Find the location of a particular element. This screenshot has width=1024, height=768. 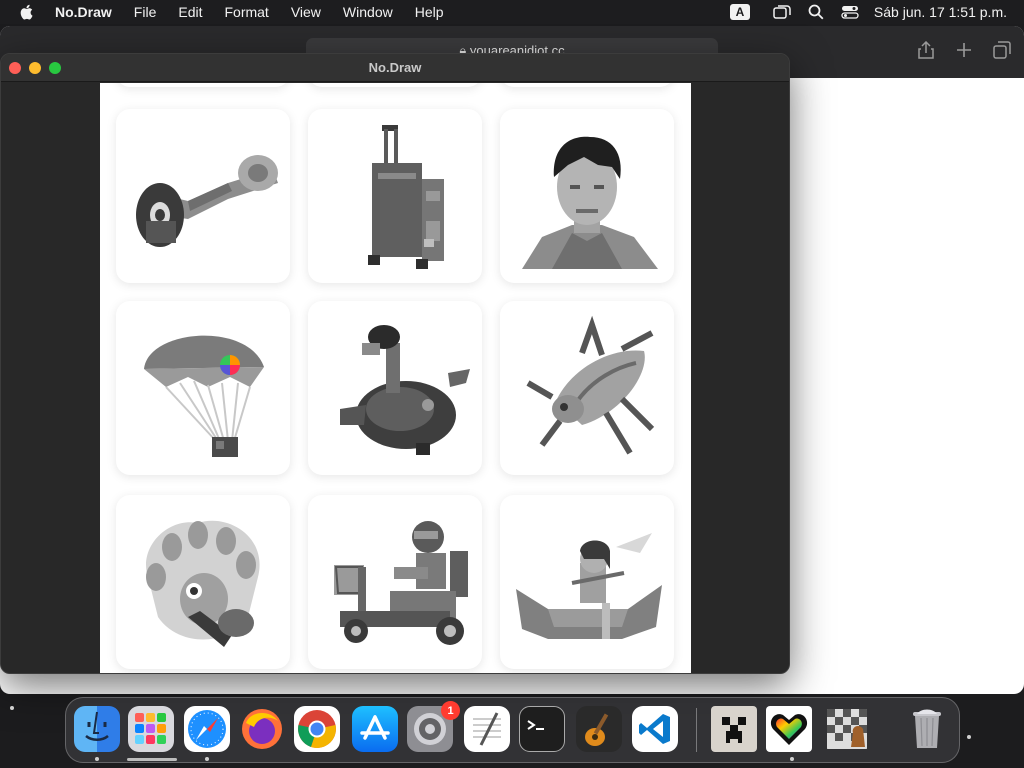

spotlight-search-icon is located at coordinates (816, 12).